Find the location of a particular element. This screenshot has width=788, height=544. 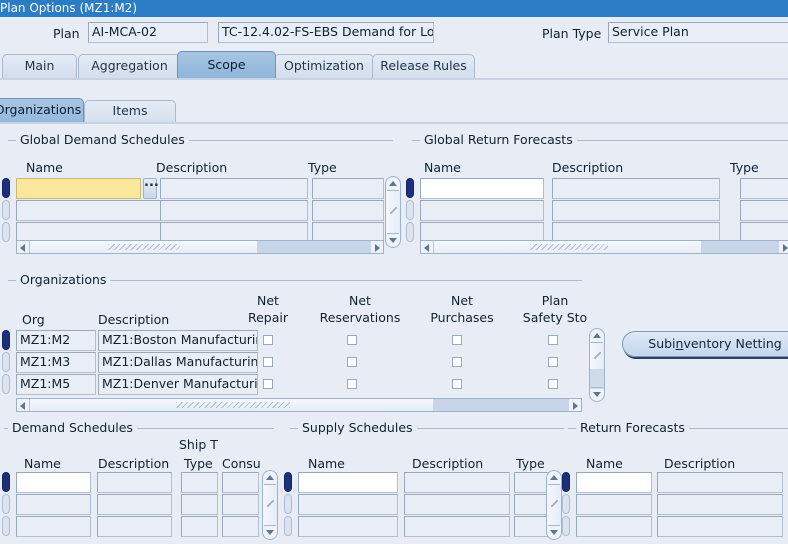

tab-scope: Scope is located at coordinates (226, 64).